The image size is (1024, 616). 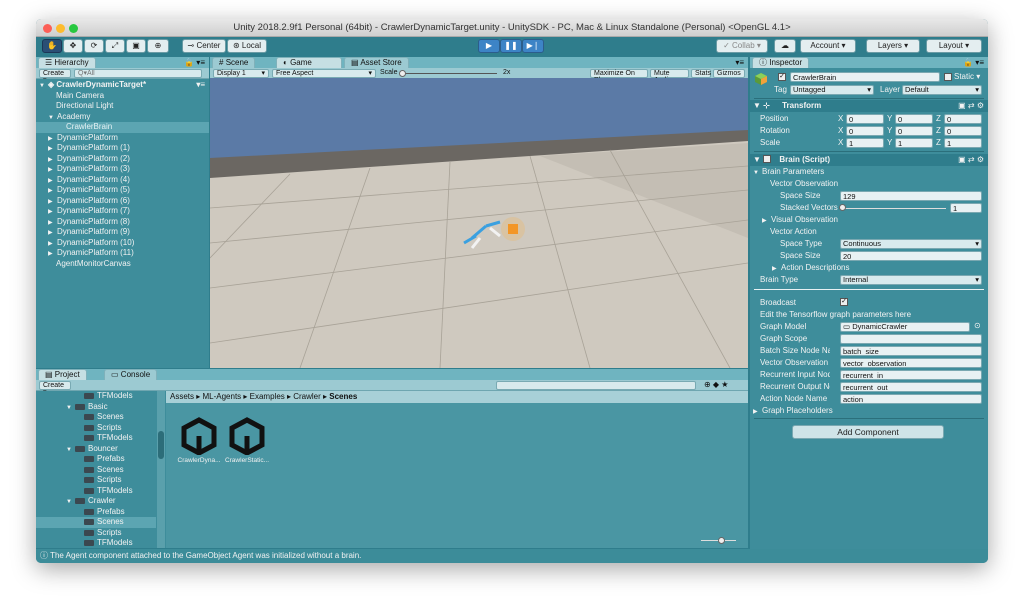 What do you see at coordinates (911, 387) in the screenshot?
I see `recurrent-output-field` at bounding box center [911, 387].